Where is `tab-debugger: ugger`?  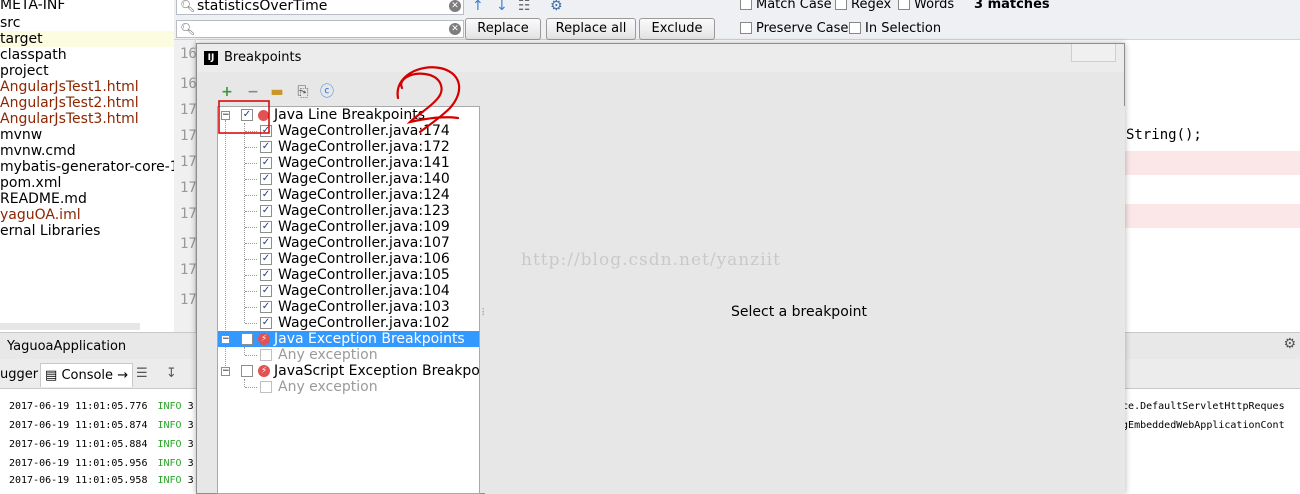
tab-debugger: ugger is located at coordinates (21, 375).